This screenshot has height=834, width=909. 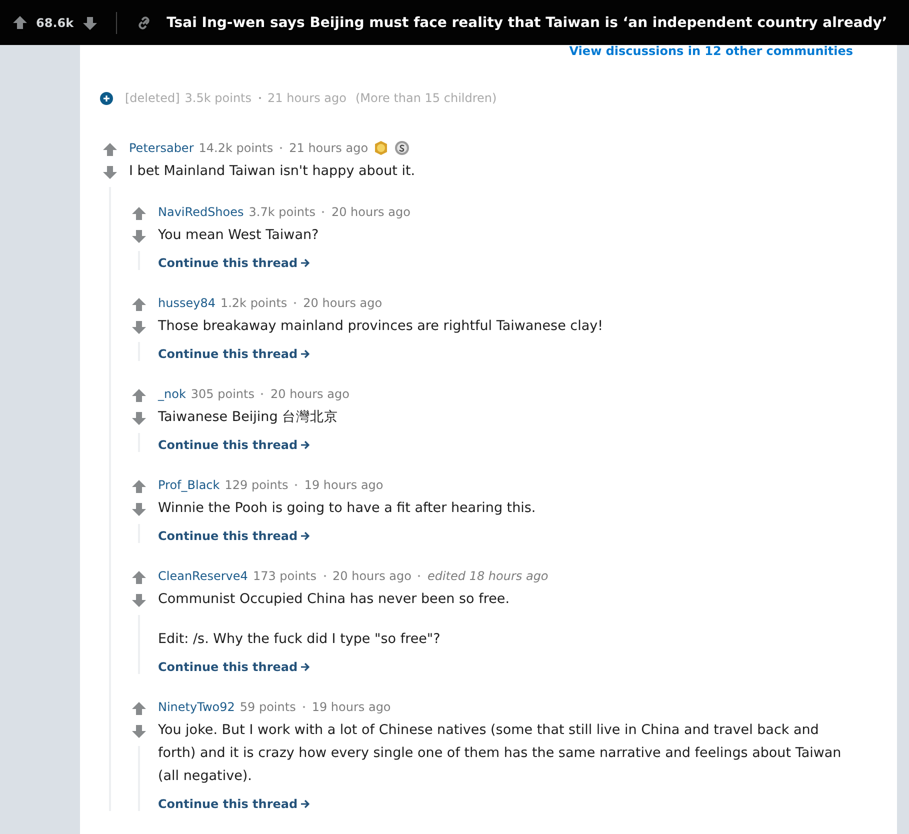 I want to click on comment-author: Petersaber, so click(x=161, y=148).